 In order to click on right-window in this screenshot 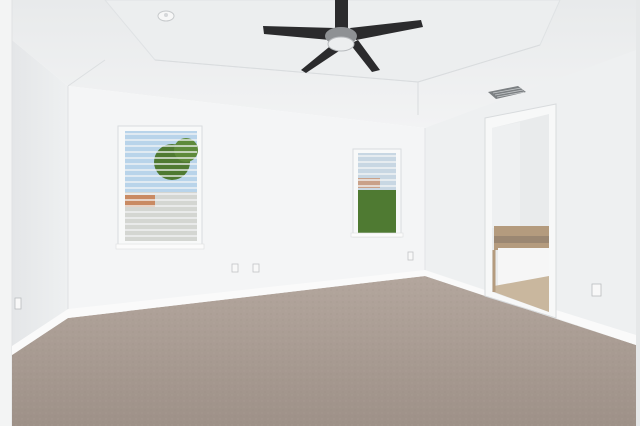, I will do `click(377, 193)`.